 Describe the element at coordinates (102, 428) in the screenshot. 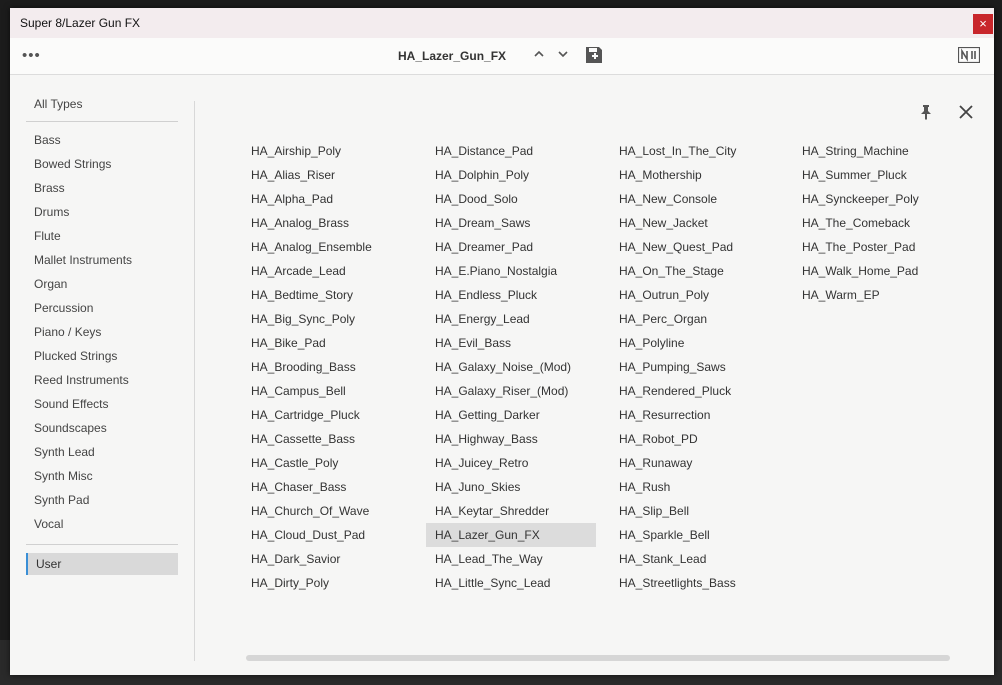

I see `type-item: Soundscapes` at that location.